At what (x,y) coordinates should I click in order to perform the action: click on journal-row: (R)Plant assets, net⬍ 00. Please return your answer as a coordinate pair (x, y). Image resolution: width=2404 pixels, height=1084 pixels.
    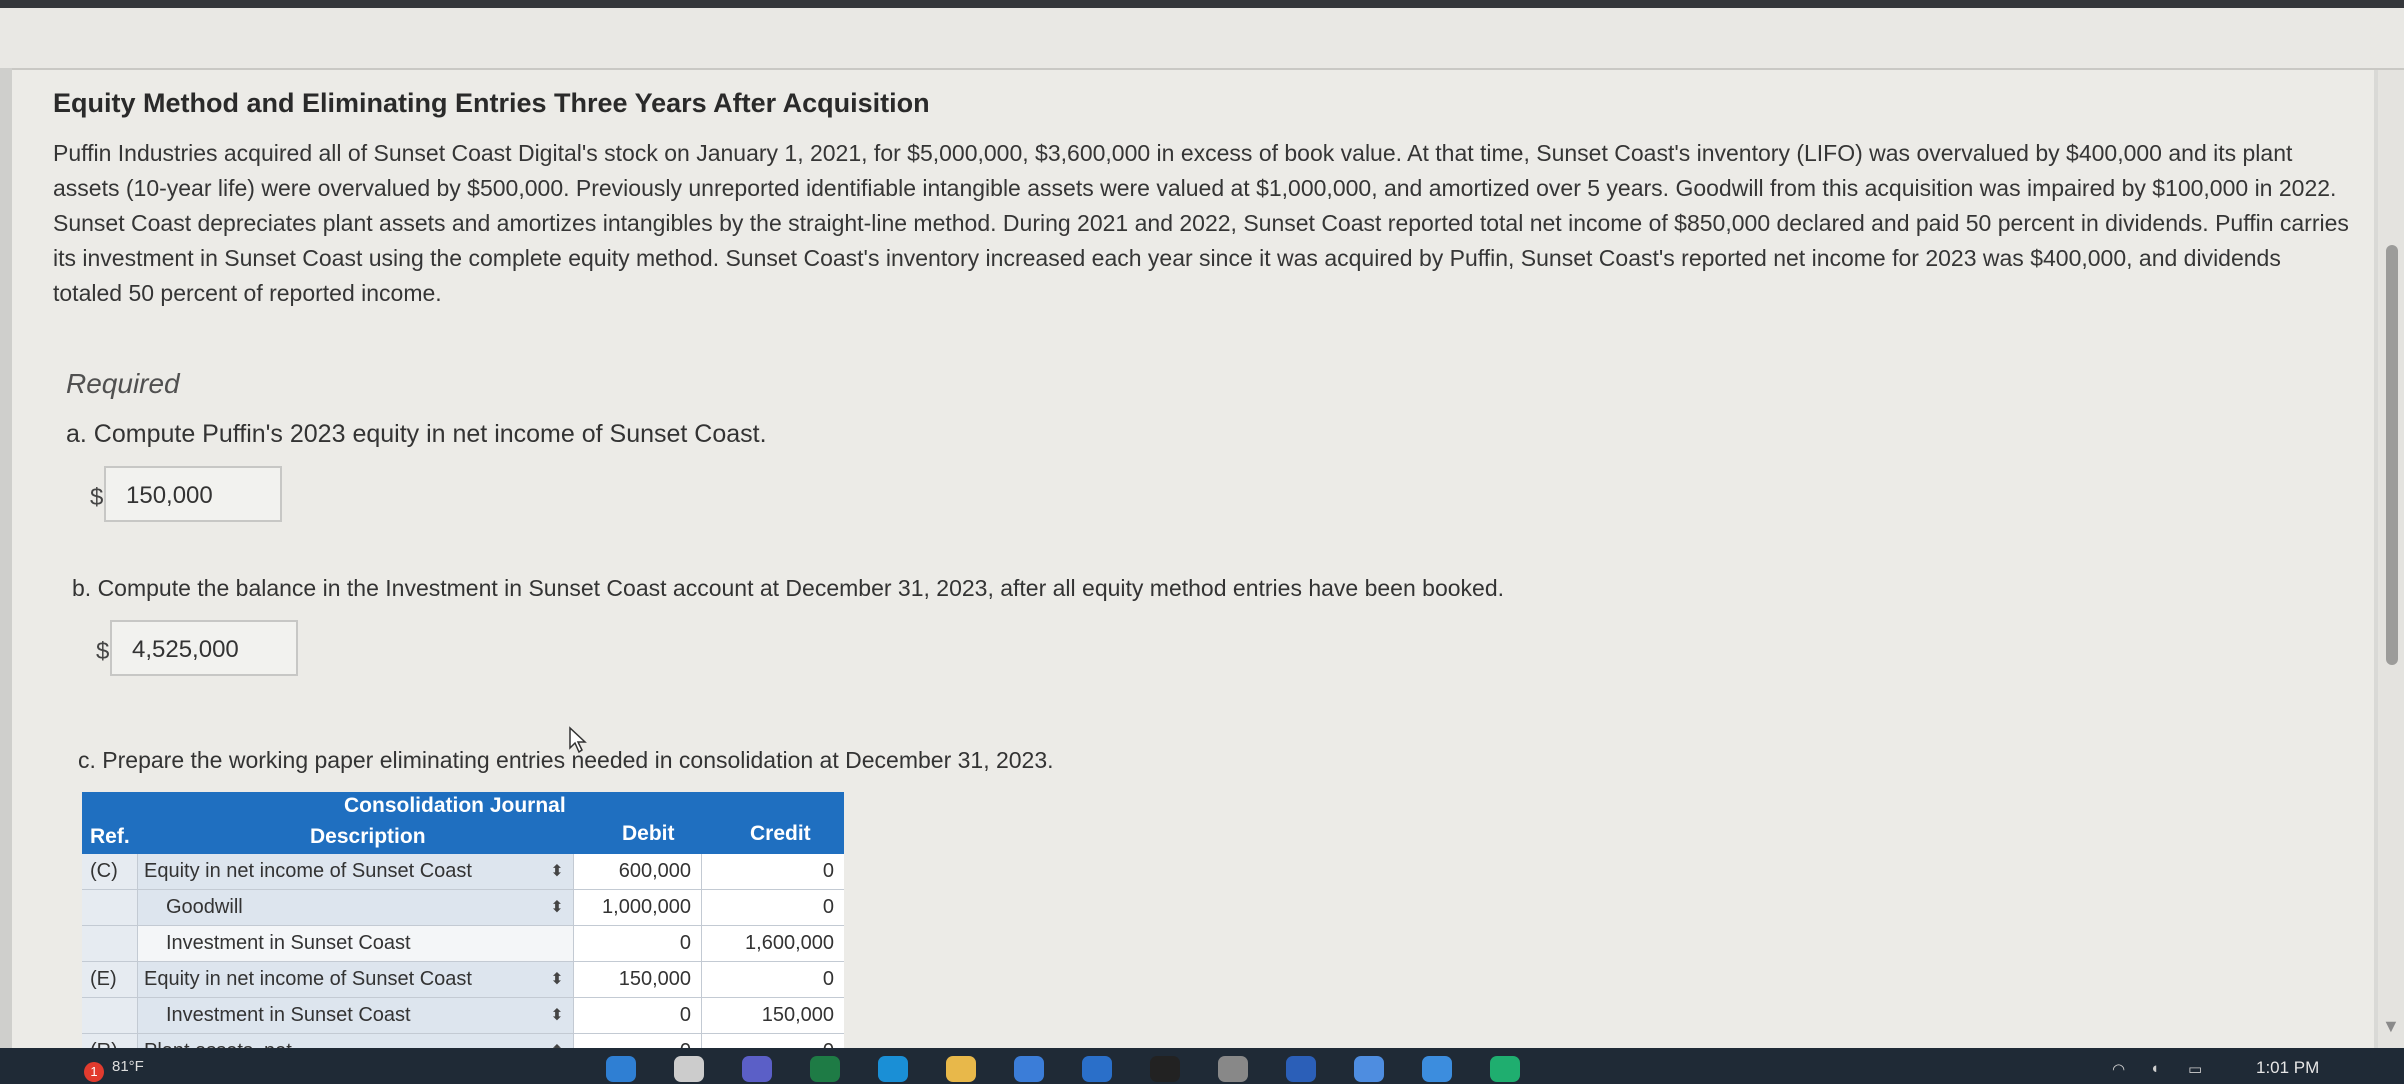
    Looking at the image, I should click on (463, 1041).